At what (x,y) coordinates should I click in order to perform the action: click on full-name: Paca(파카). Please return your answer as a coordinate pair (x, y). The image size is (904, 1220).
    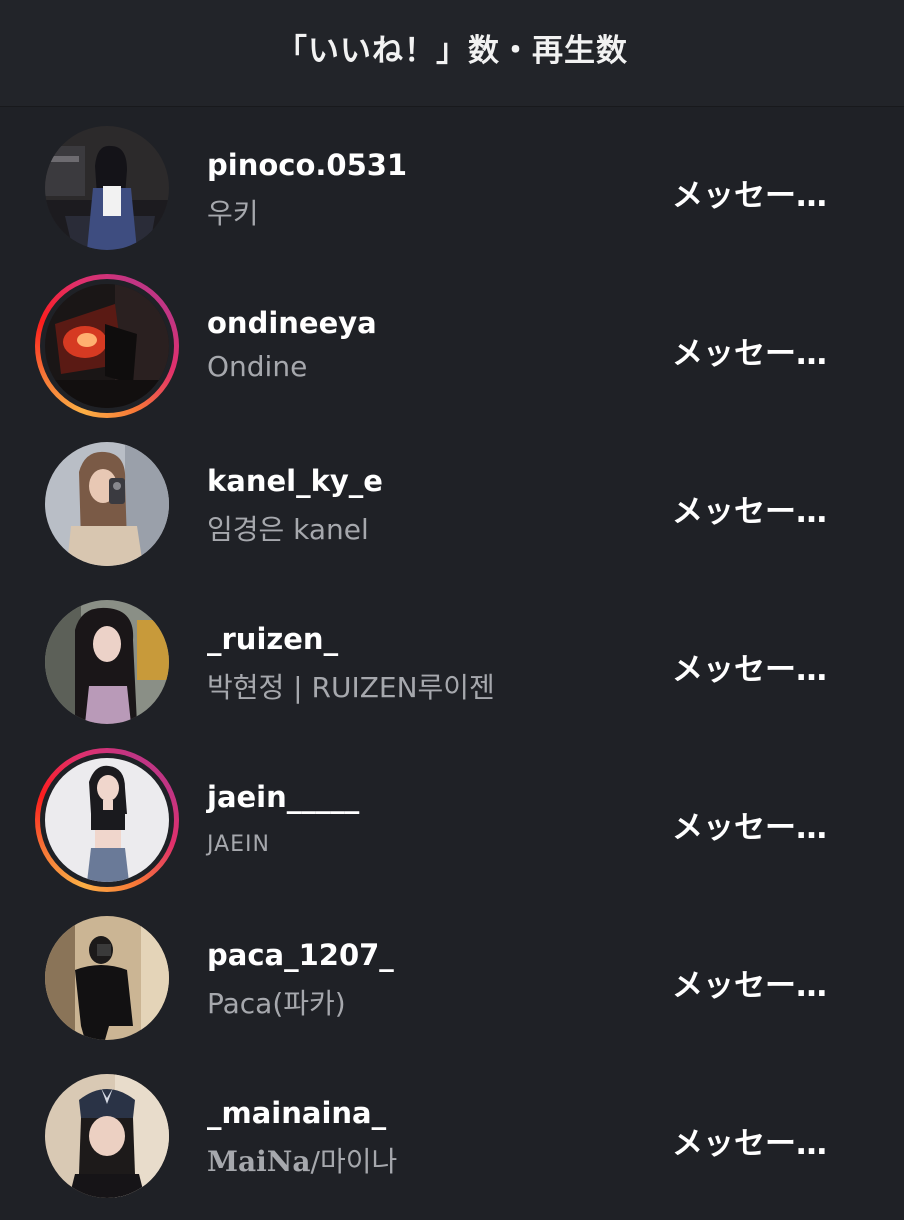
    Looking at the image, I should click on (276, 1003).